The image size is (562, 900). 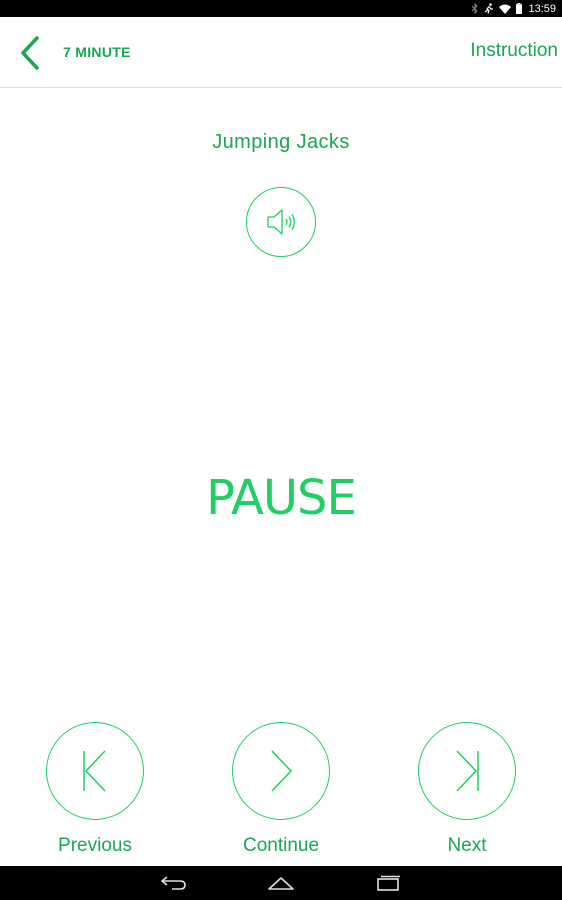 I want to click on previous-button: Previous, so click(x=95, y=792).